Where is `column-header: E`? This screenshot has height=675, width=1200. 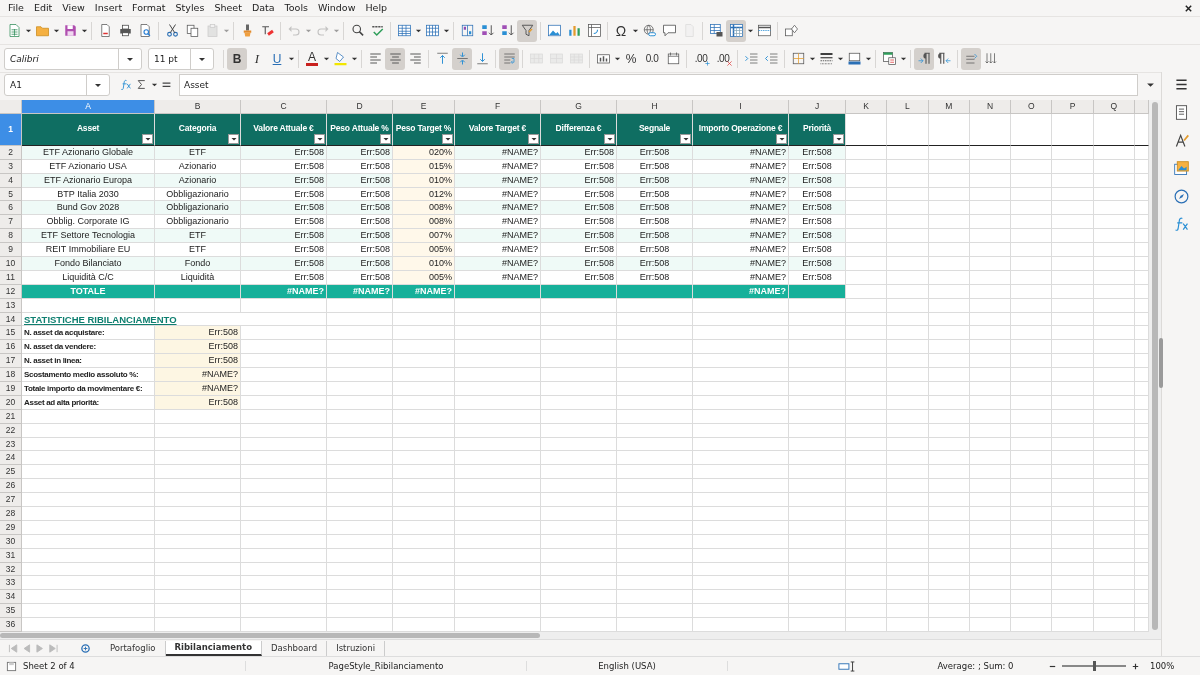
column-header: E is located at coordinates (424, 106).